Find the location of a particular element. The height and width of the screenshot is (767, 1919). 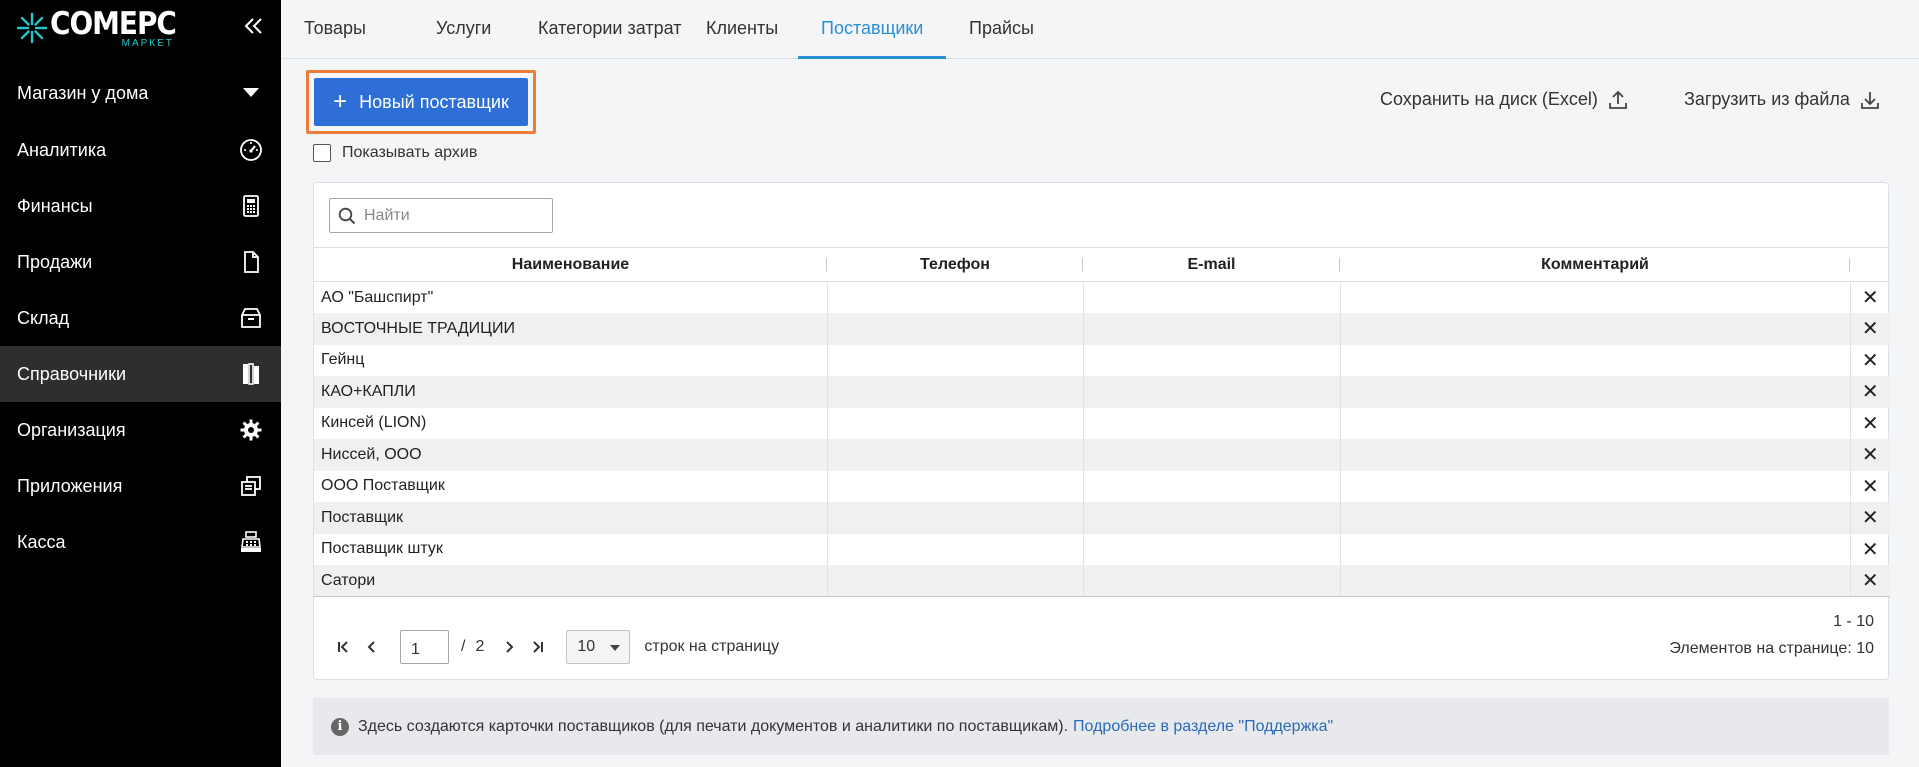

page-number-input: 1 is located at coordinates (424, 647).